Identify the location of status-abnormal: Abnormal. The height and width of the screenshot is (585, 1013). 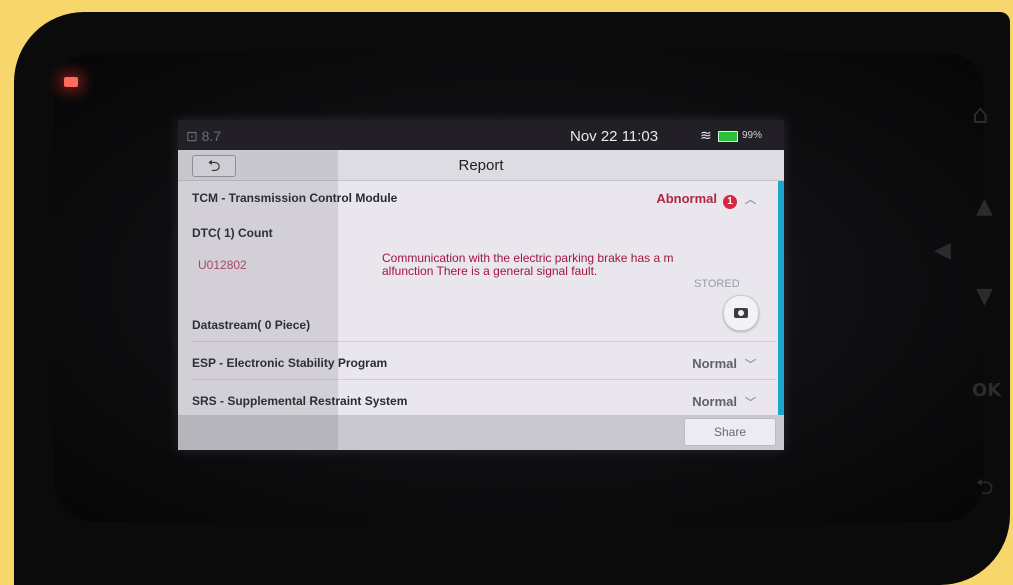
(686, 198).